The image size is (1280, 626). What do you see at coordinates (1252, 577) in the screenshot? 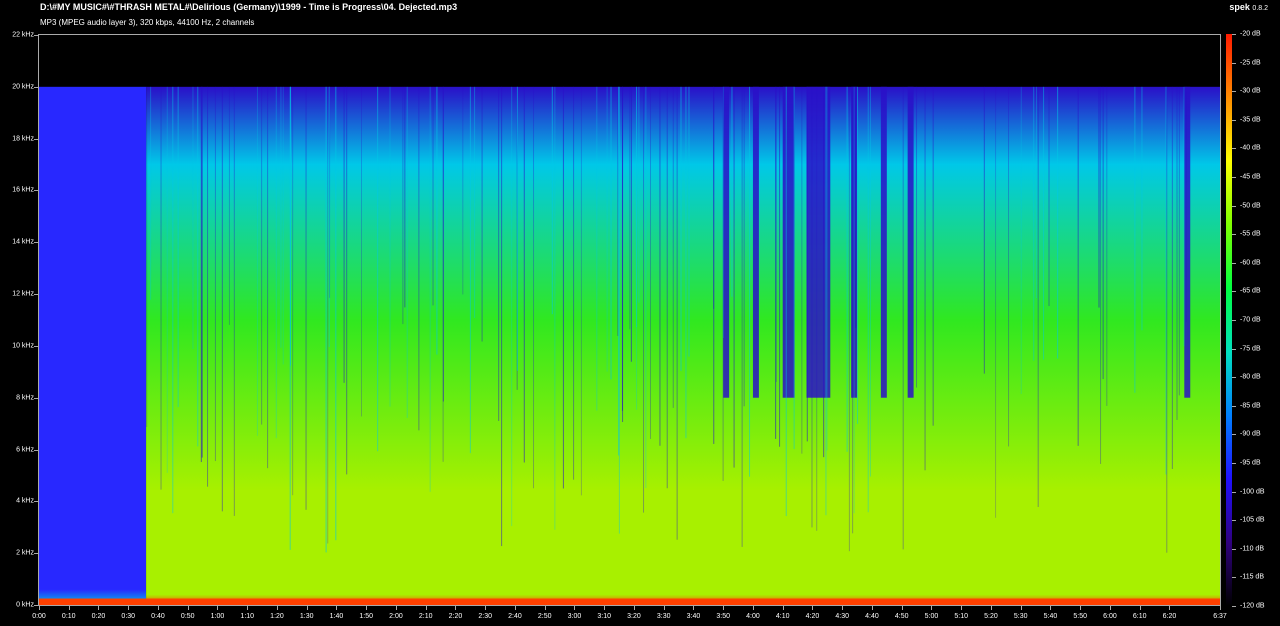
I see `db-tick-label: -115 dB` at bounding box center [1252, 577].